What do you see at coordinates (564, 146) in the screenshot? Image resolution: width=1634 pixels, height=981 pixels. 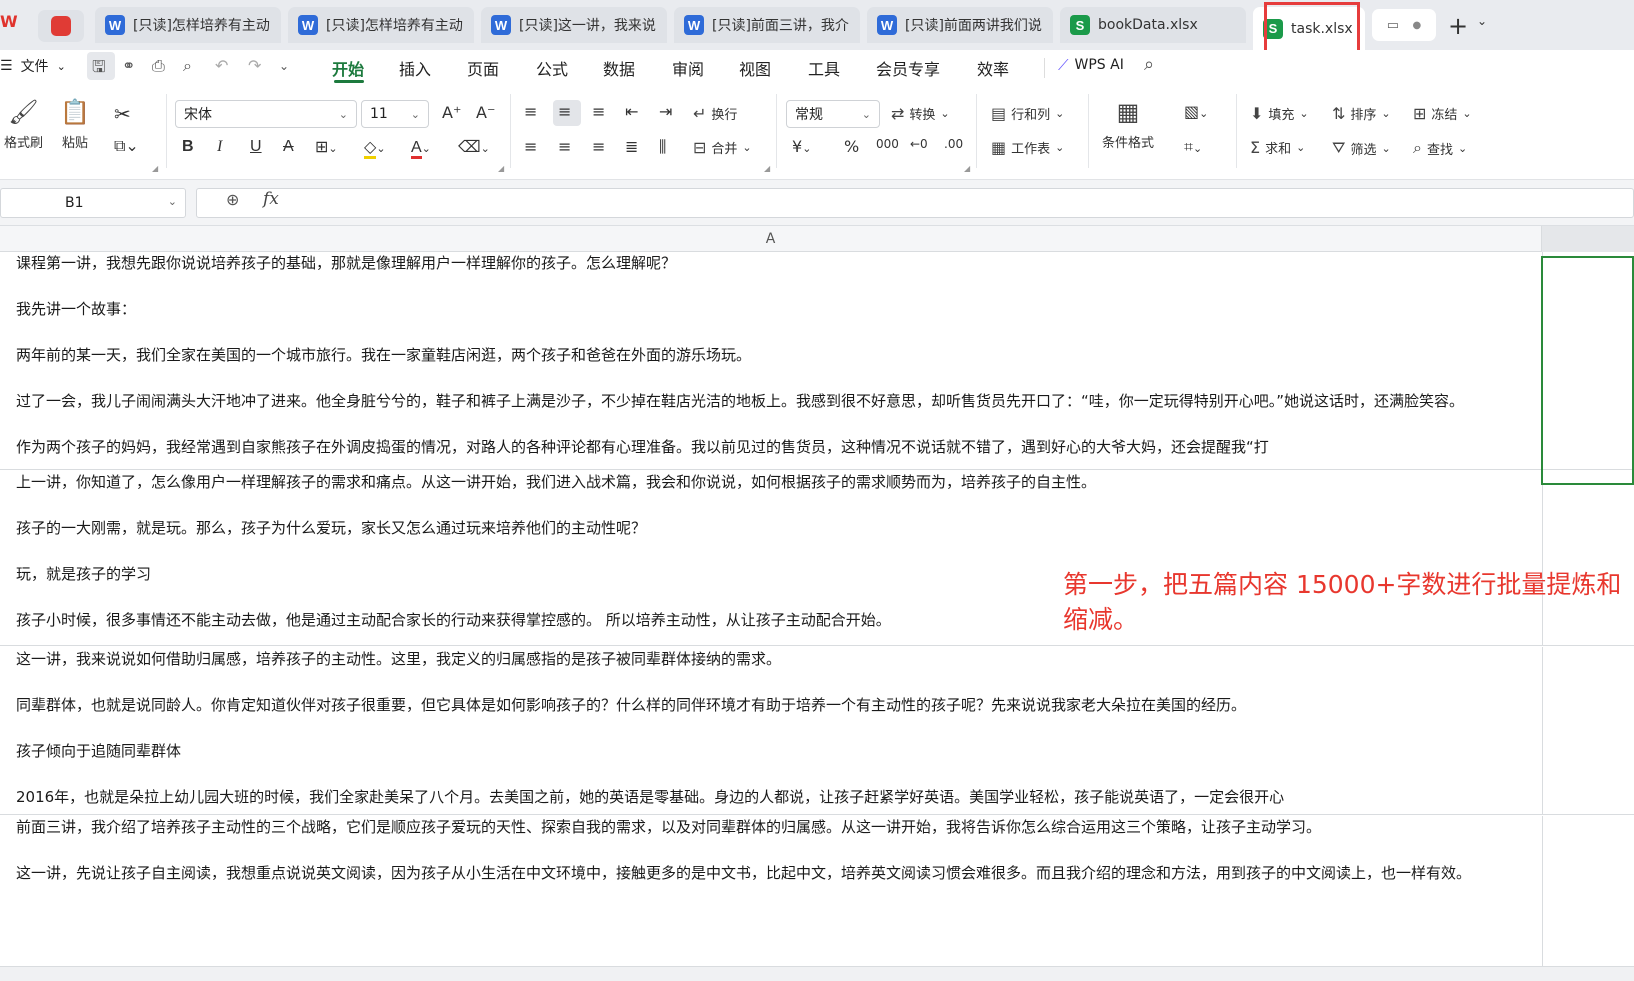 I see `align-center-icon: ≡` at bounding box center [564, 146].